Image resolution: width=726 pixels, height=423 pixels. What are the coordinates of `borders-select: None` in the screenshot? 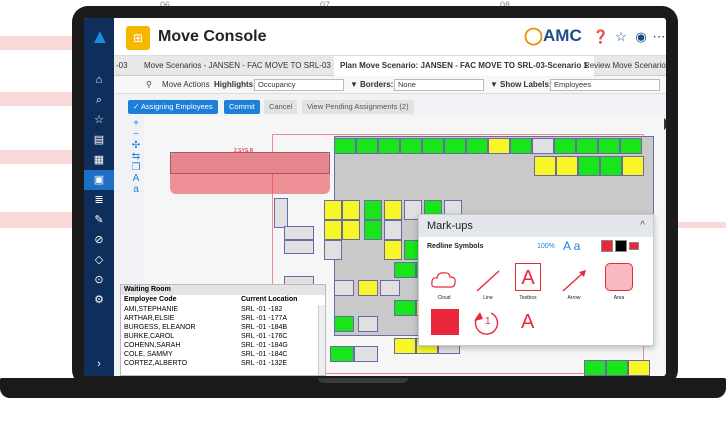 It's located at (439, 85).